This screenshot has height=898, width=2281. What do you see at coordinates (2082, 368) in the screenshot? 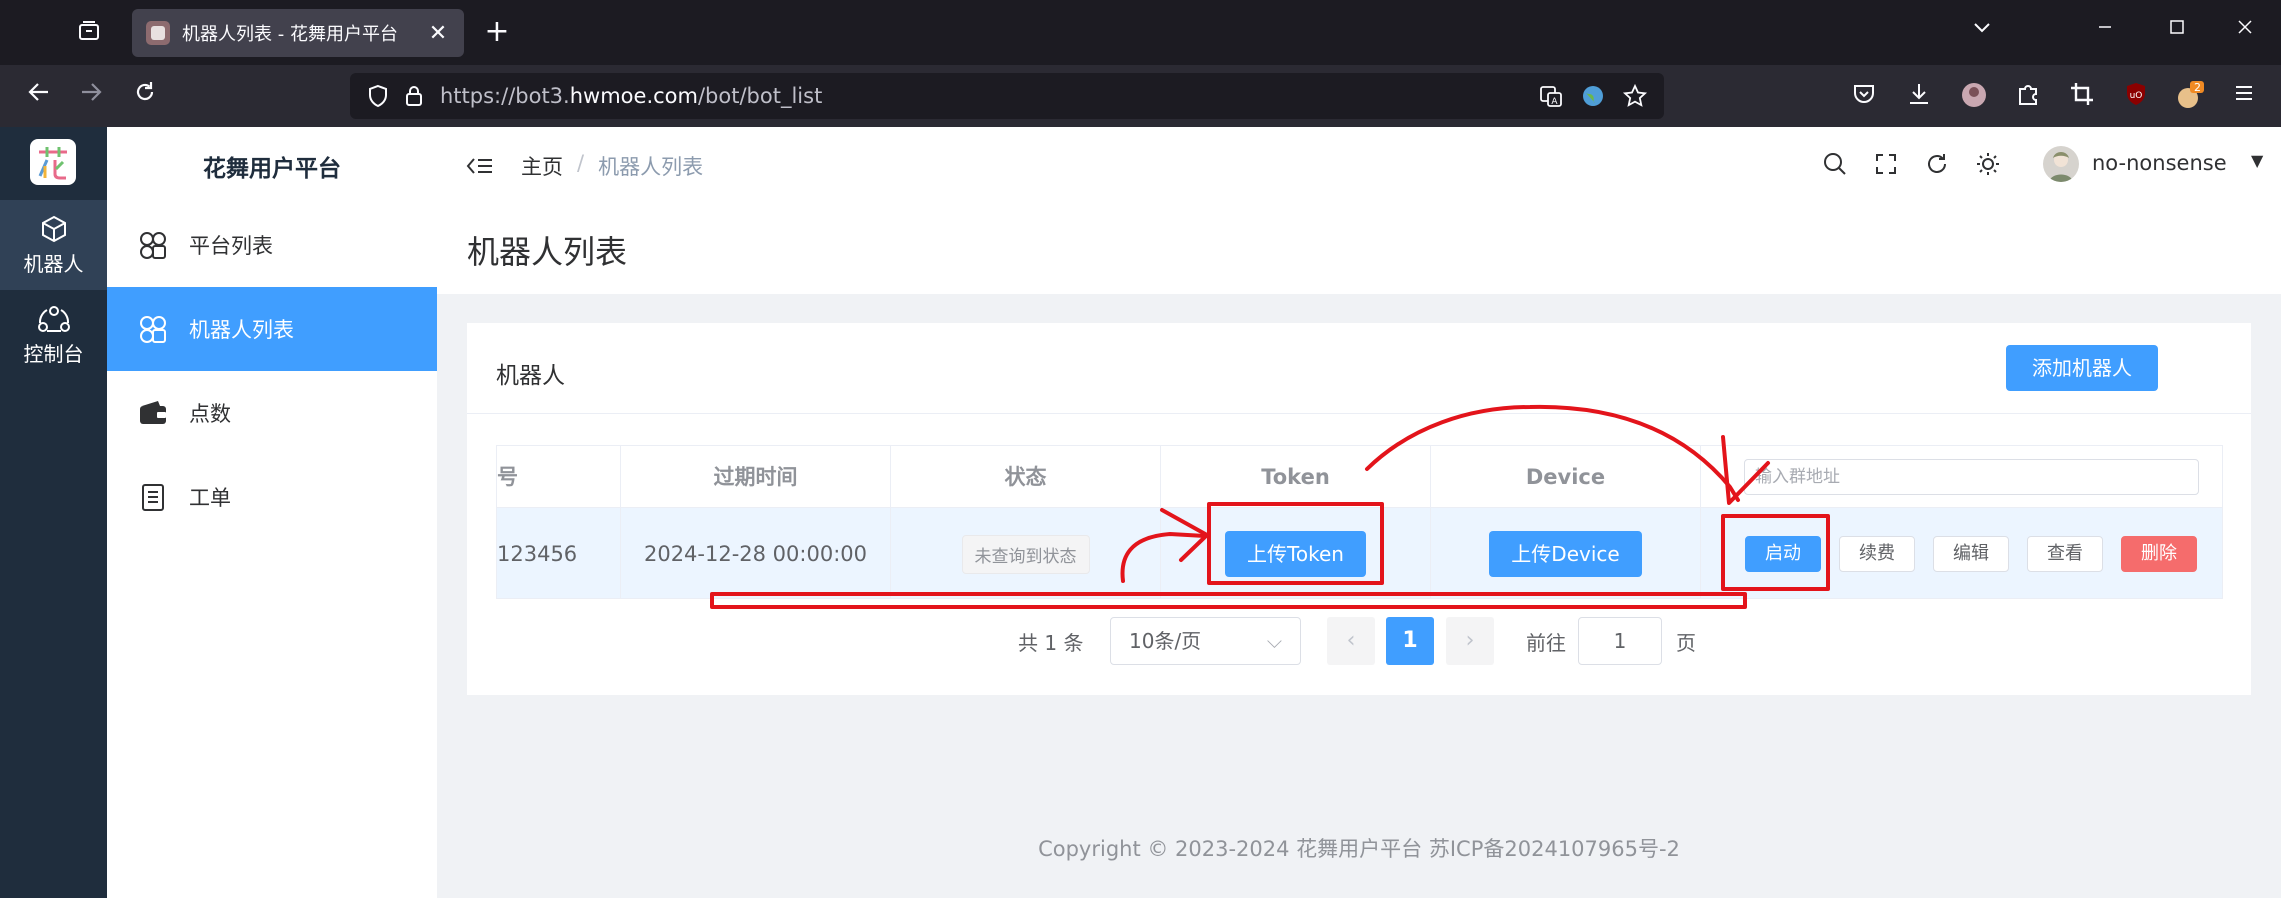
I see `add-robot-button: 添加机器人` at bounding box center [2082, 368].